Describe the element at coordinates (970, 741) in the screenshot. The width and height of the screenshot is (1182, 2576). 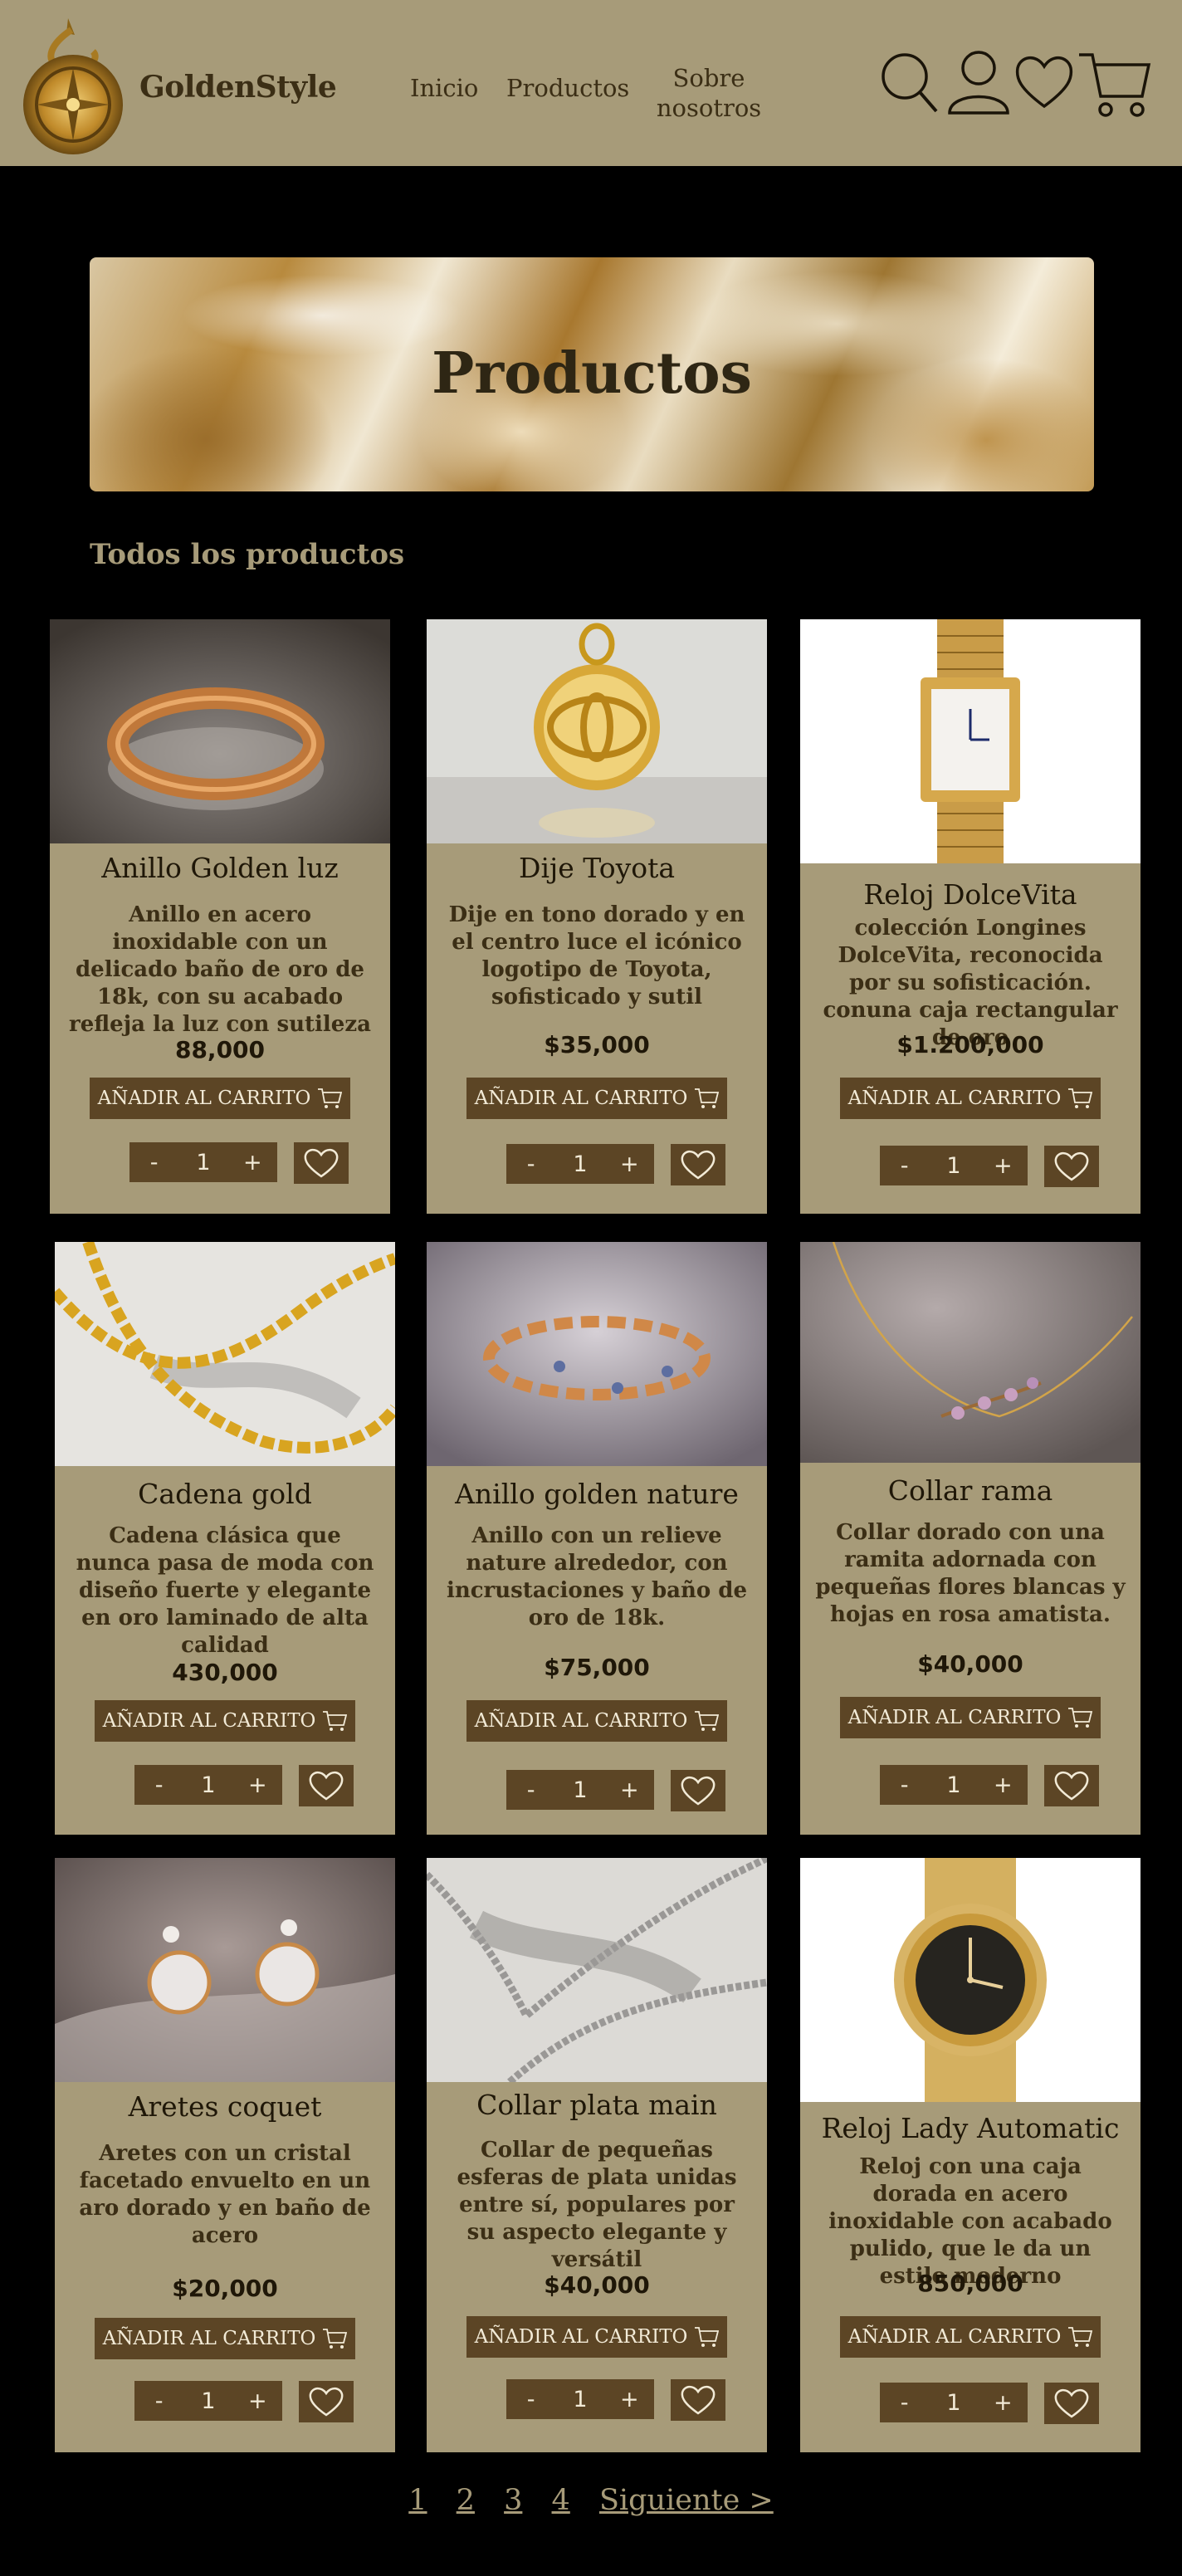
I see `product-image-watch-dolcevita` at that location.